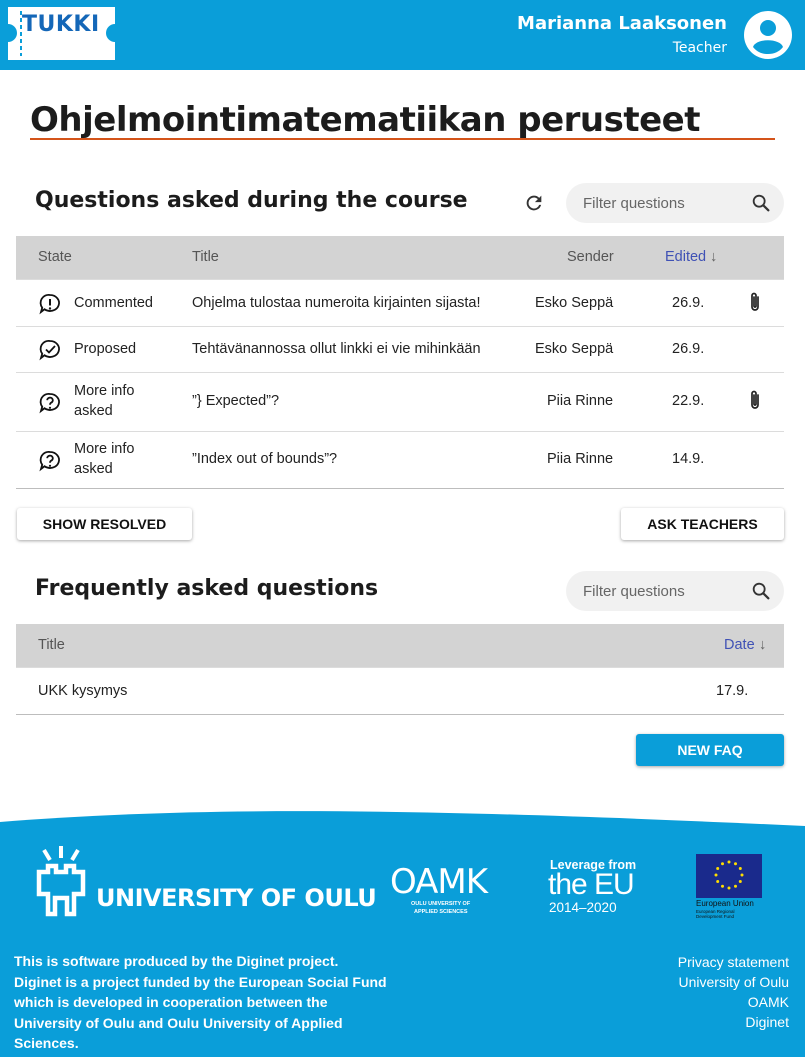 This screenshot has height=1057, width=805. What do you see at coordinates (534, 203) in the screenshot?
I see `refresh-icon` at bounding box center [534, 203].